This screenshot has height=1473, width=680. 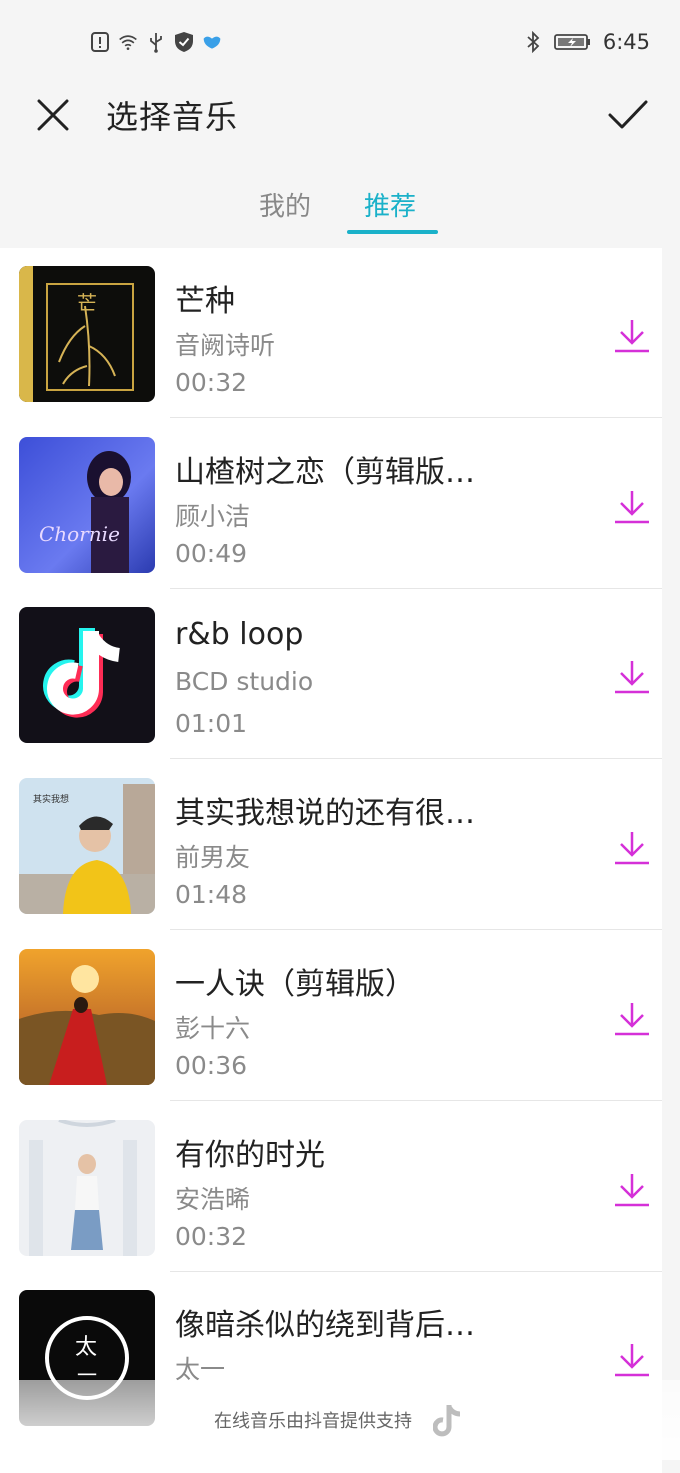 What do you see at coordinates (340, 207) in the screenshot?
I see `tab-bar: 我的 推荐` at bounding box center [340, 207].